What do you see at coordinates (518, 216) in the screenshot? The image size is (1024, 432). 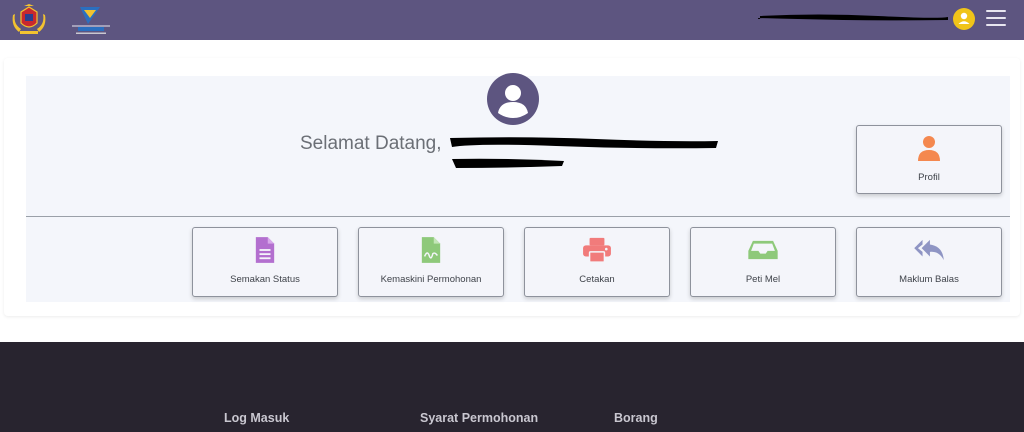 I see `section-divider` at bounding box center [518, 216].